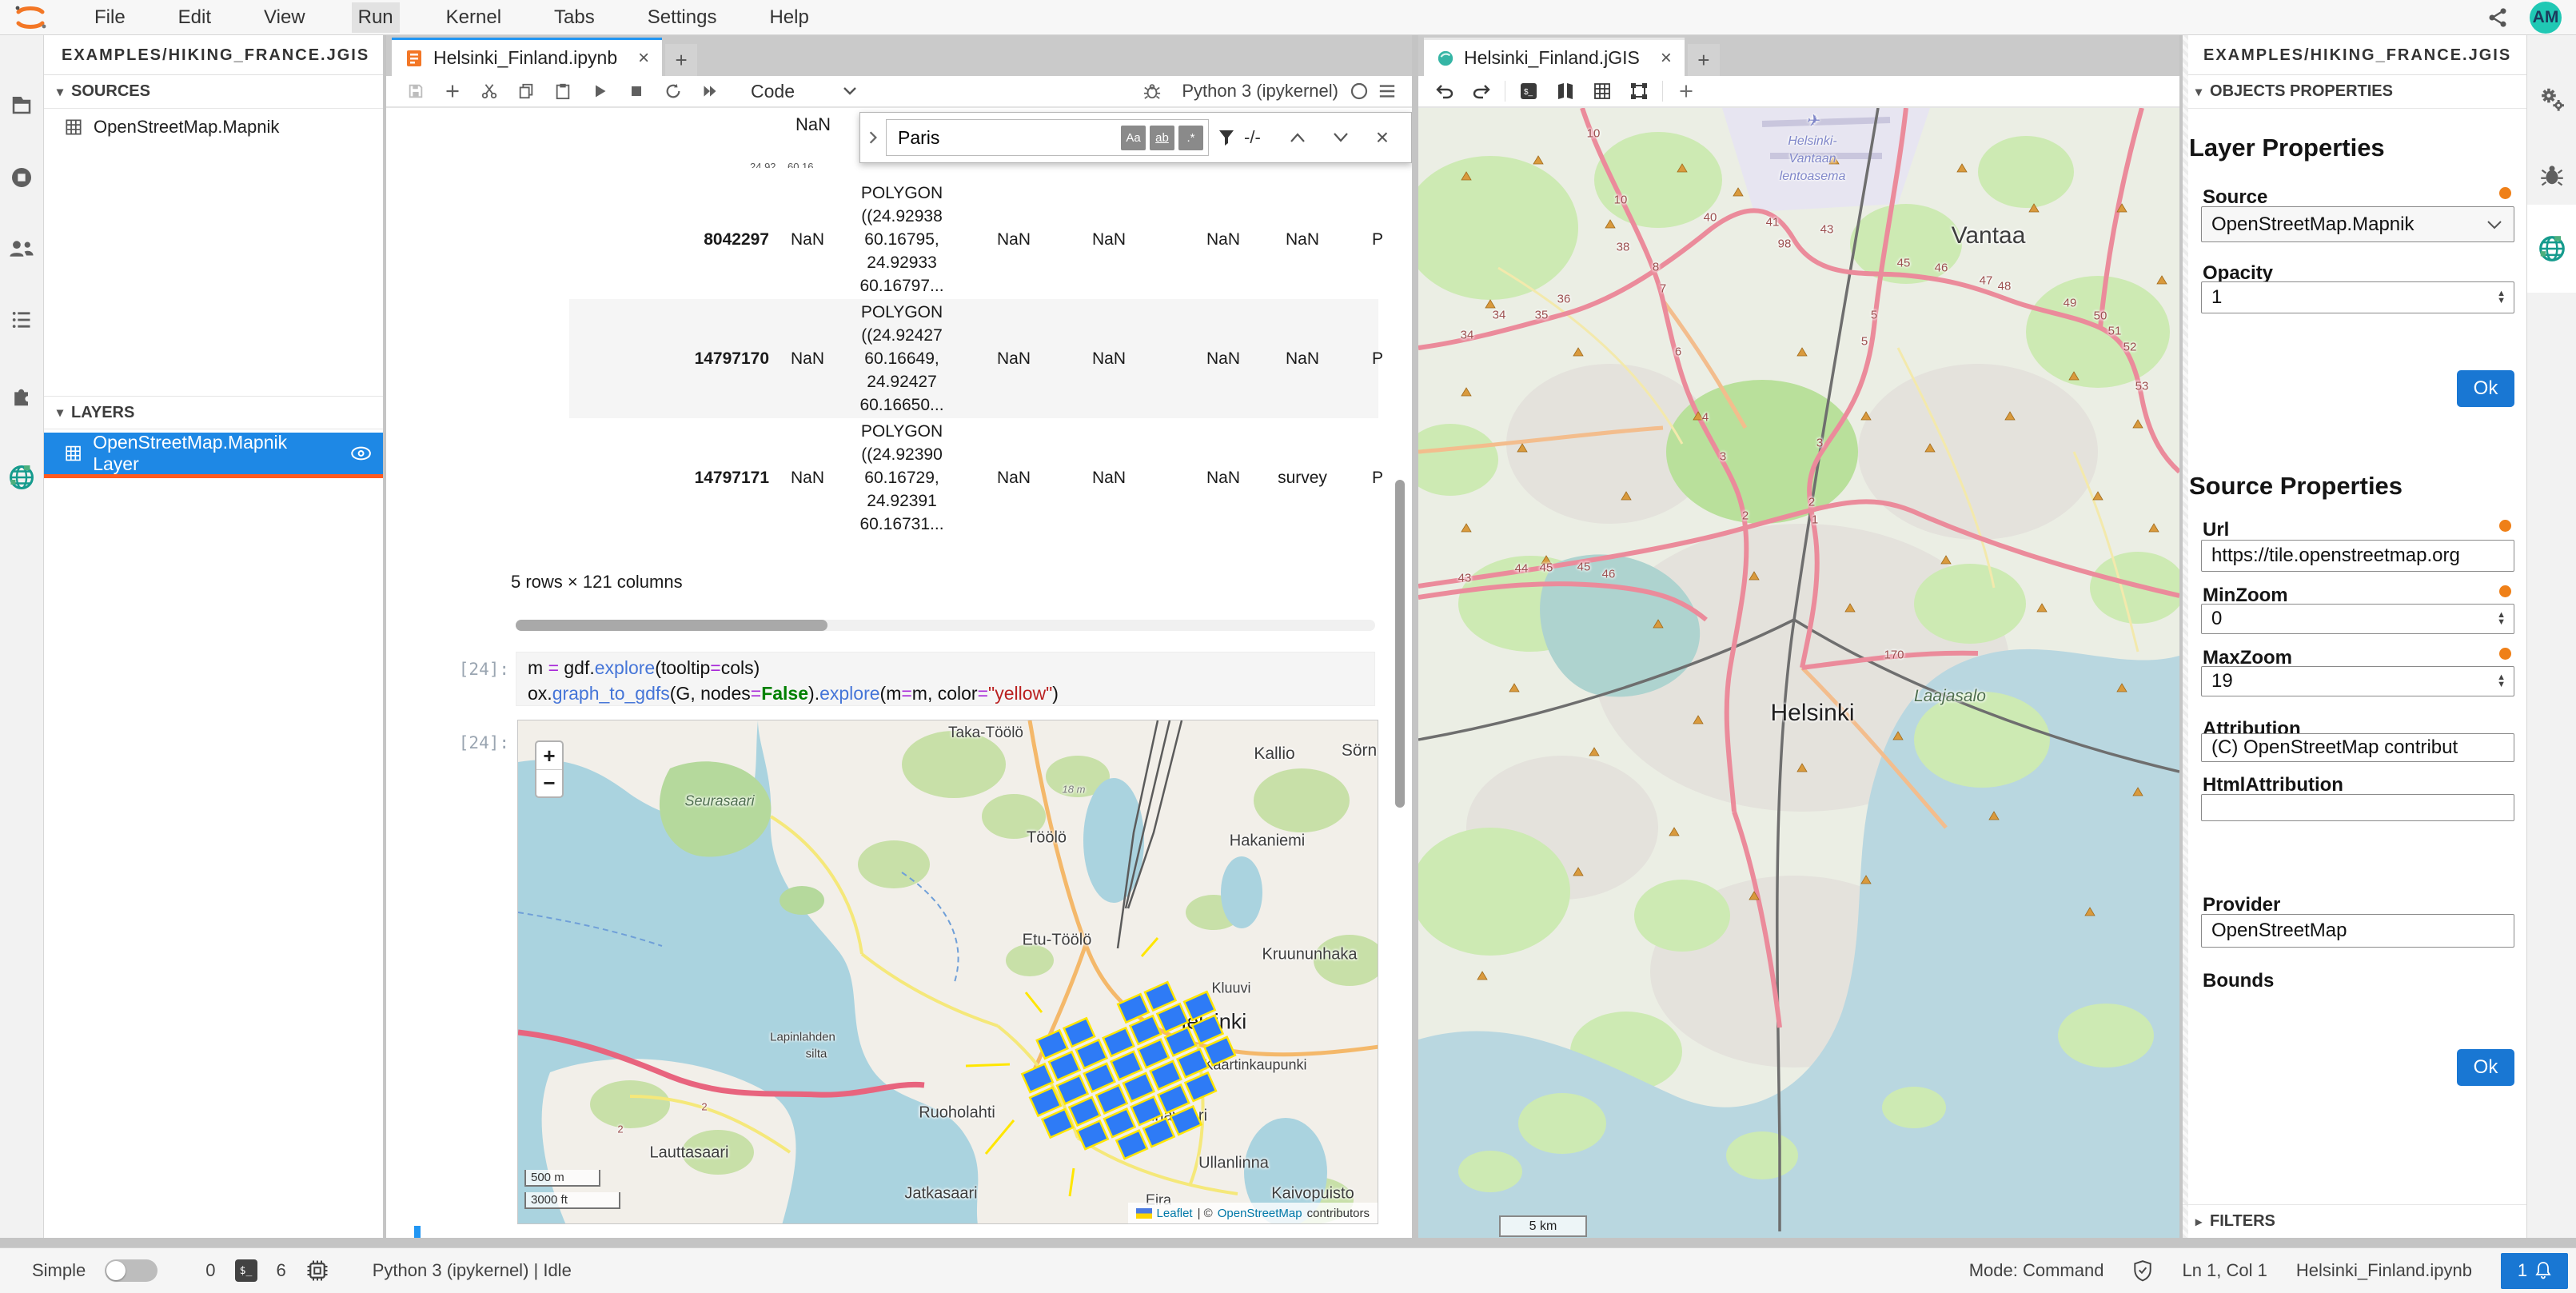 The image size is (2576, 1293). What do you see at coordinates (21, 320) in the screenshot?
I see `table-of-contents-icon` at bounding box center [21, 320].